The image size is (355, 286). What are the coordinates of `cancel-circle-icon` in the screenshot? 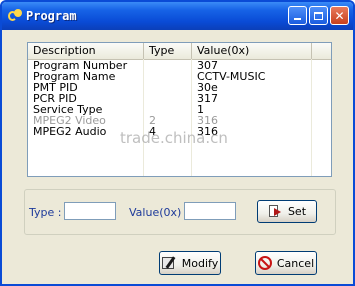 It's located at (264, 263).